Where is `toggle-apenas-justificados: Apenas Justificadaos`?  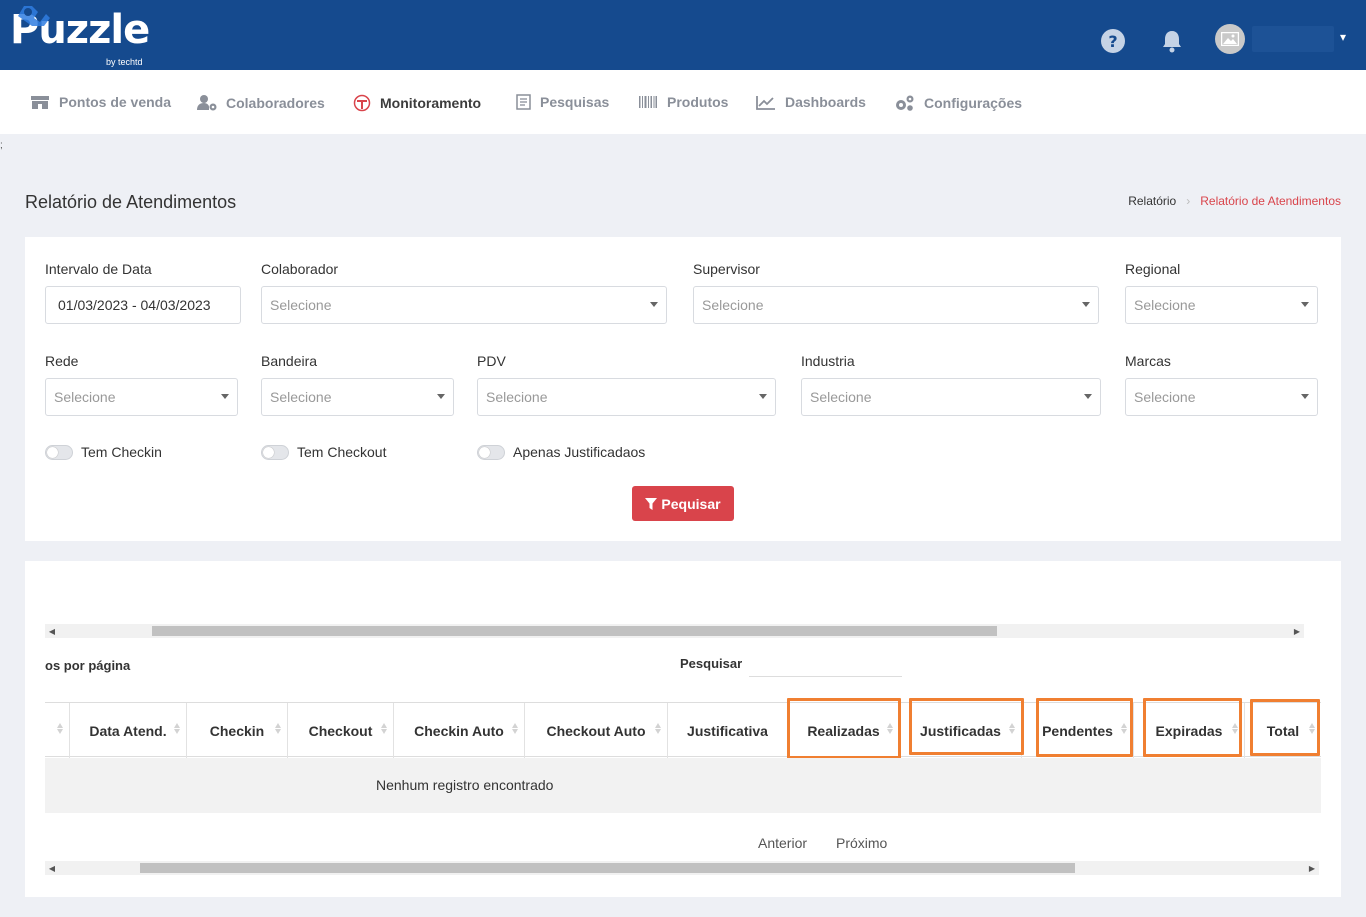 toggle-apenas-justificados: Apenas Justificadaos is located at coordinates (561, 452).